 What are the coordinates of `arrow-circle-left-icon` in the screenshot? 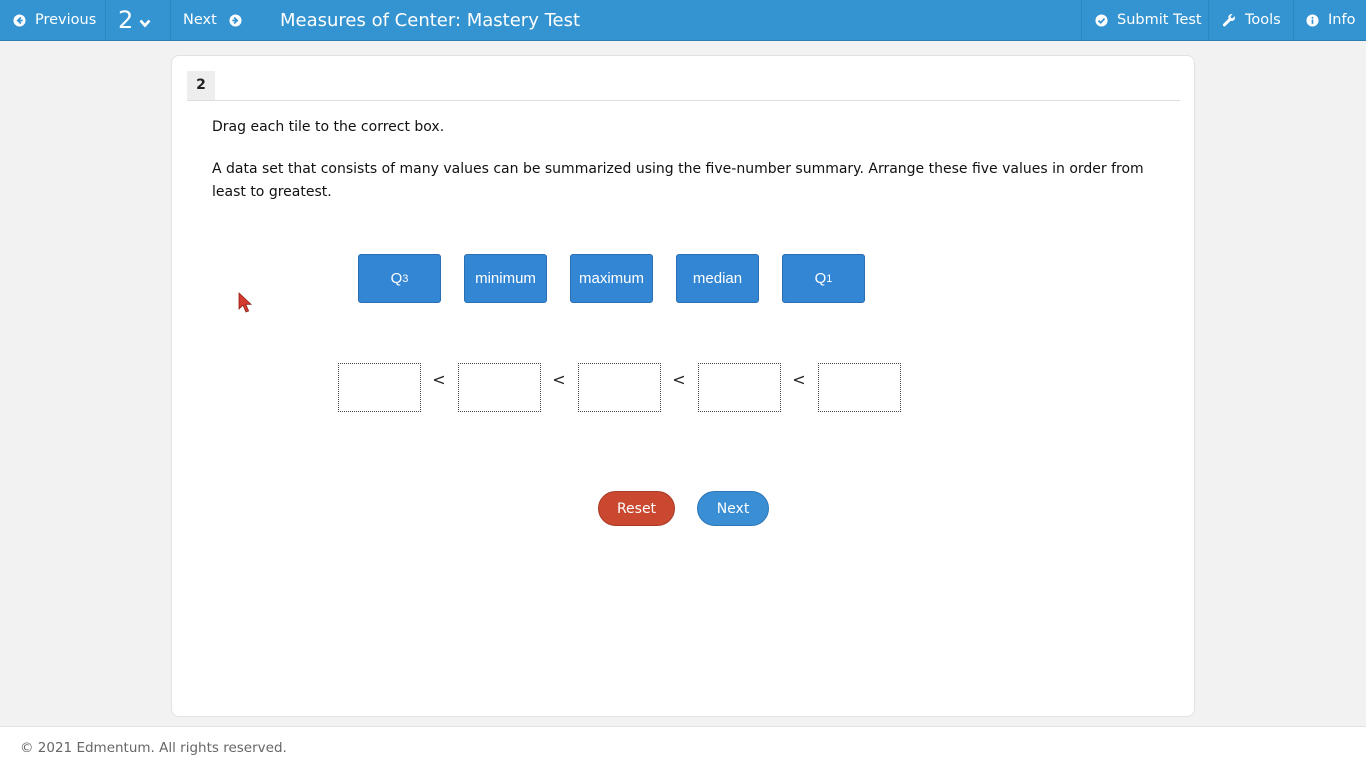 It's located at (19, 20).